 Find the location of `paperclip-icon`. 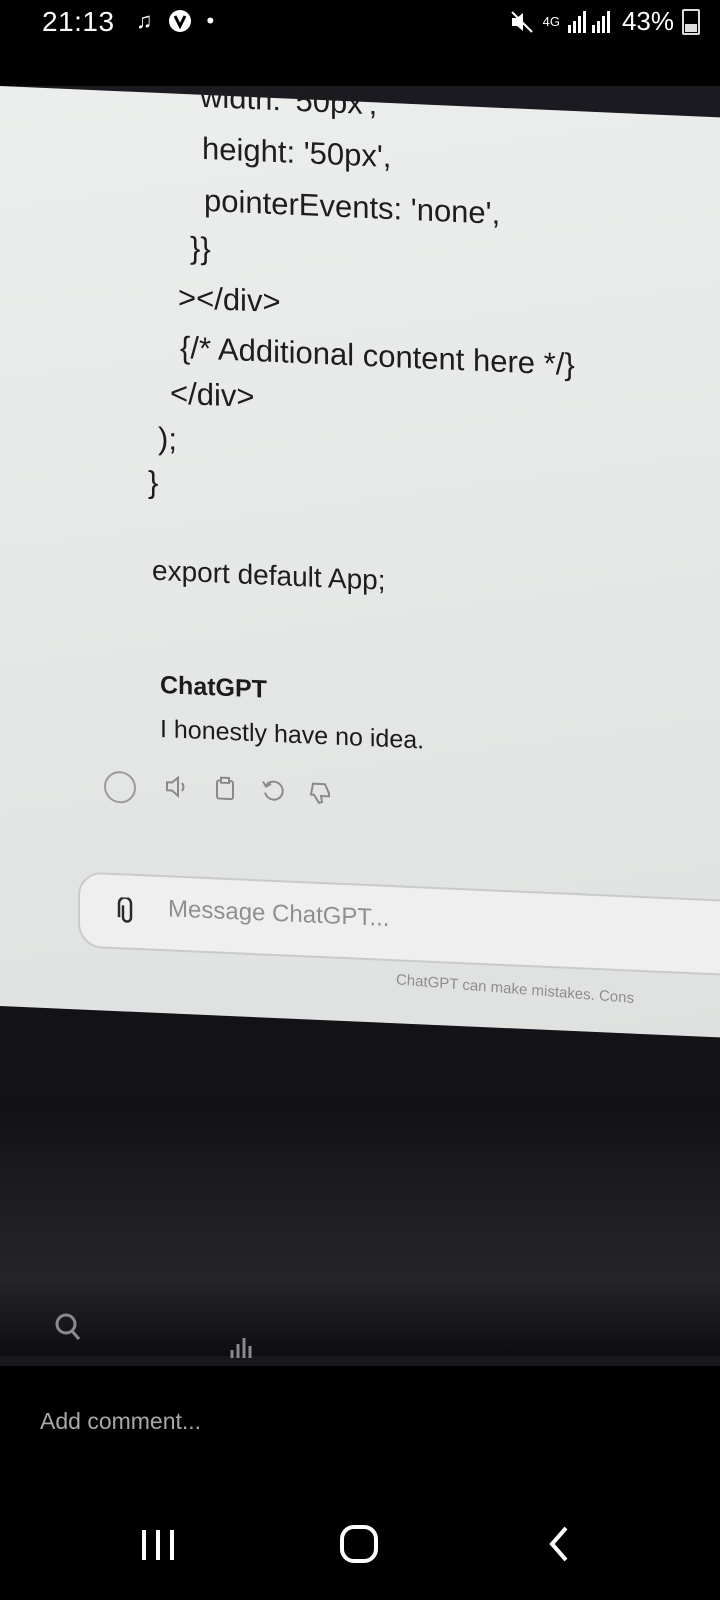

paperclip-icon is located at coordinates (127, 911).